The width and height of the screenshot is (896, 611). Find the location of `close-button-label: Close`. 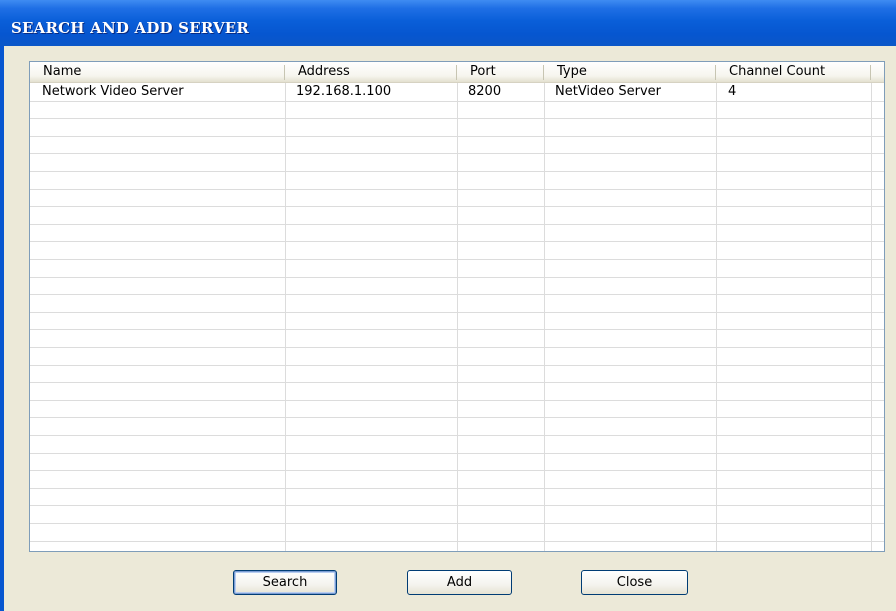

close-button-label: Close is located at coordinates (634, 582).